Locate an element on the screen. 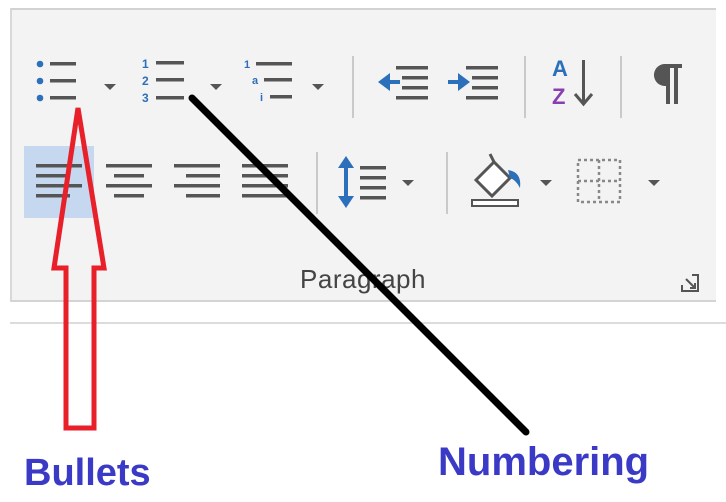  borders-dropdown-icon is located at coordinates (654, 183).